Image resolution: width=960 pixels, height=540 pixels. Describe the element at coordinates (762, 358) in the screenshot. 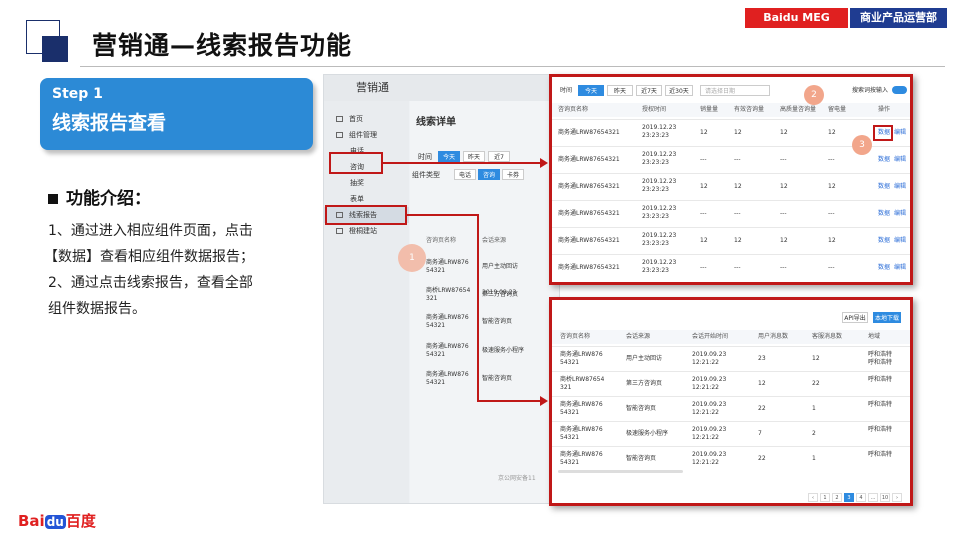

I see `cell-user-msgs: 23` at that location.